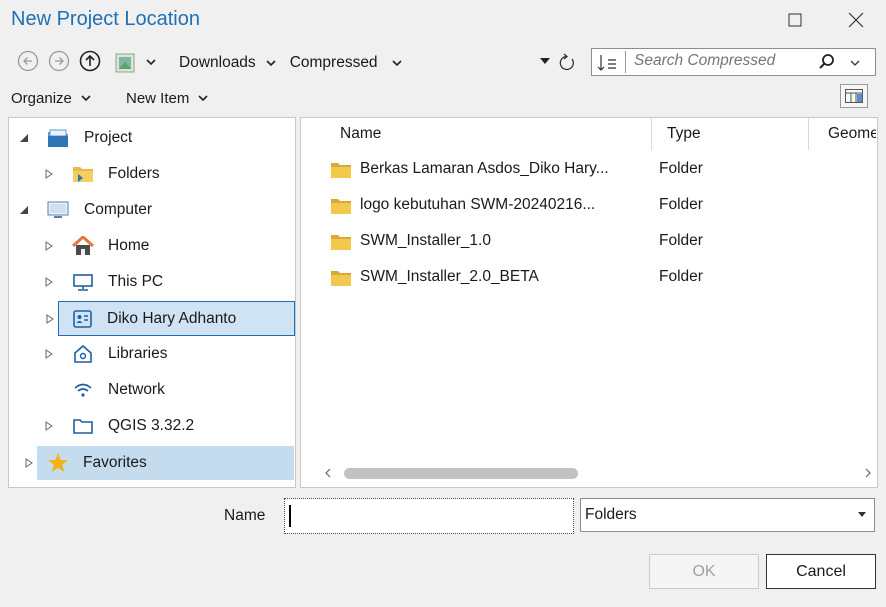 The height and width of the screenshot is (607, 886). Describe the element at coordinates (58, 138) in the screenshot. I see `project-icon` at that location.